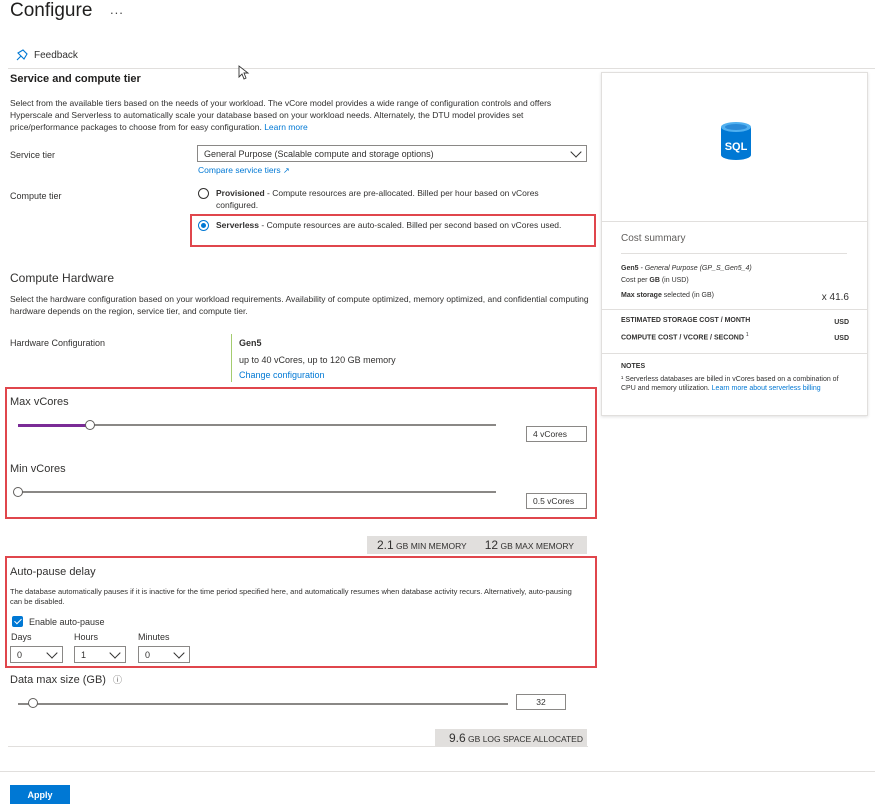 Image resolution: width=875 pixels, height=810 pixels. I want to click on enable-auto-pause-checkbox: Enable auto-pause, so click(58, 621).